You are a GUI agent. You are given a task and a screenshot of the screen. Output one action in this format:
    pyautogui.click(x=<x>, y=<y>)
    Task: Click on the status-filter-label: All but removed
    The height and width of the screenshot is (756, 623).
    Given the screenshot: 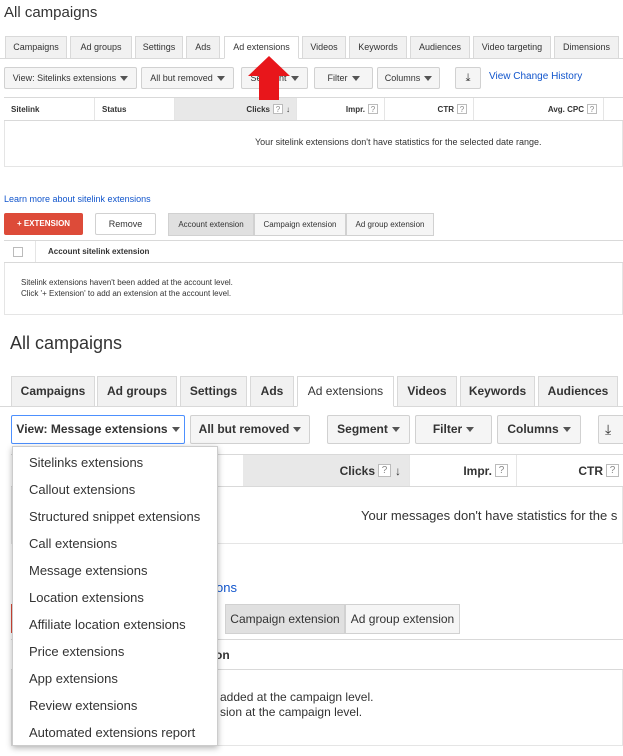 What is the action you would take?
    pyautogui.click(x=181, y=78)
    